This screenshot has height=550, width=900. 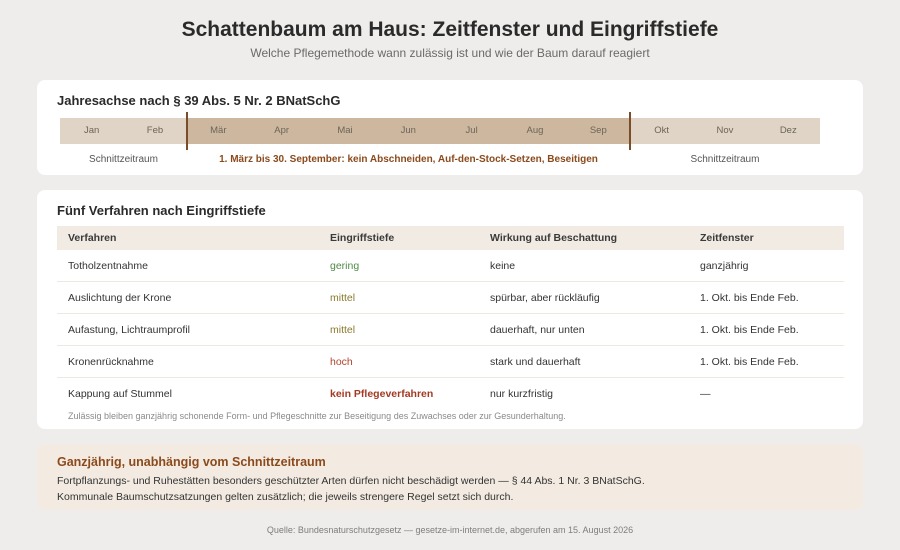 I want to click on restriction-start-marker, so click(x=187, y=131).